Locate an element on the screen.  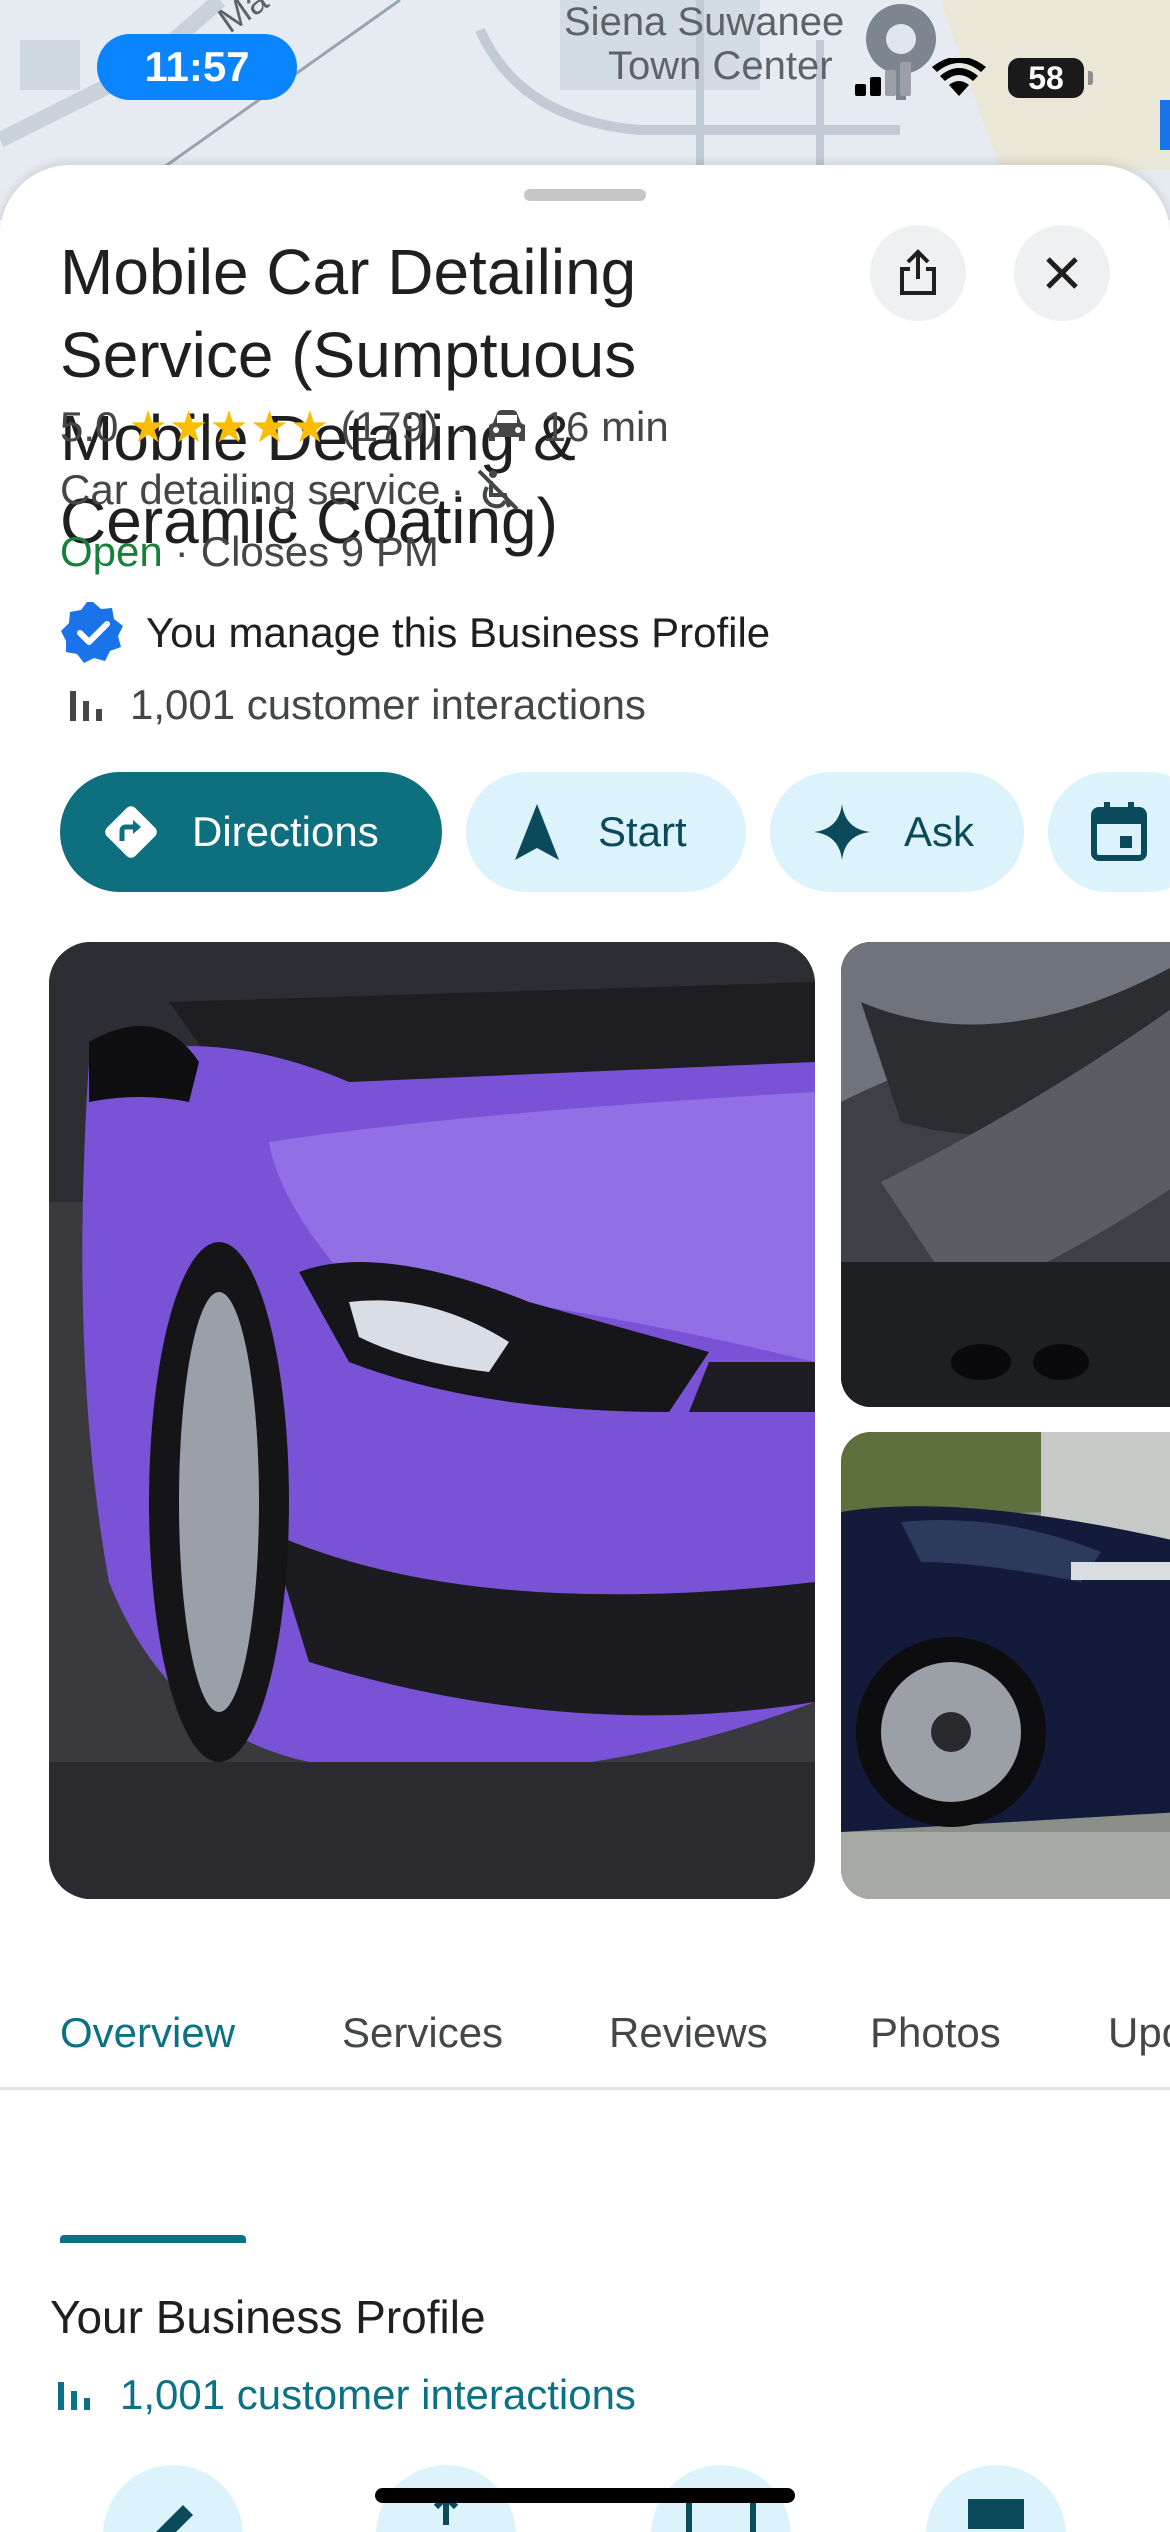
interior-detailing-image is located at coordinates (1005, 1174).